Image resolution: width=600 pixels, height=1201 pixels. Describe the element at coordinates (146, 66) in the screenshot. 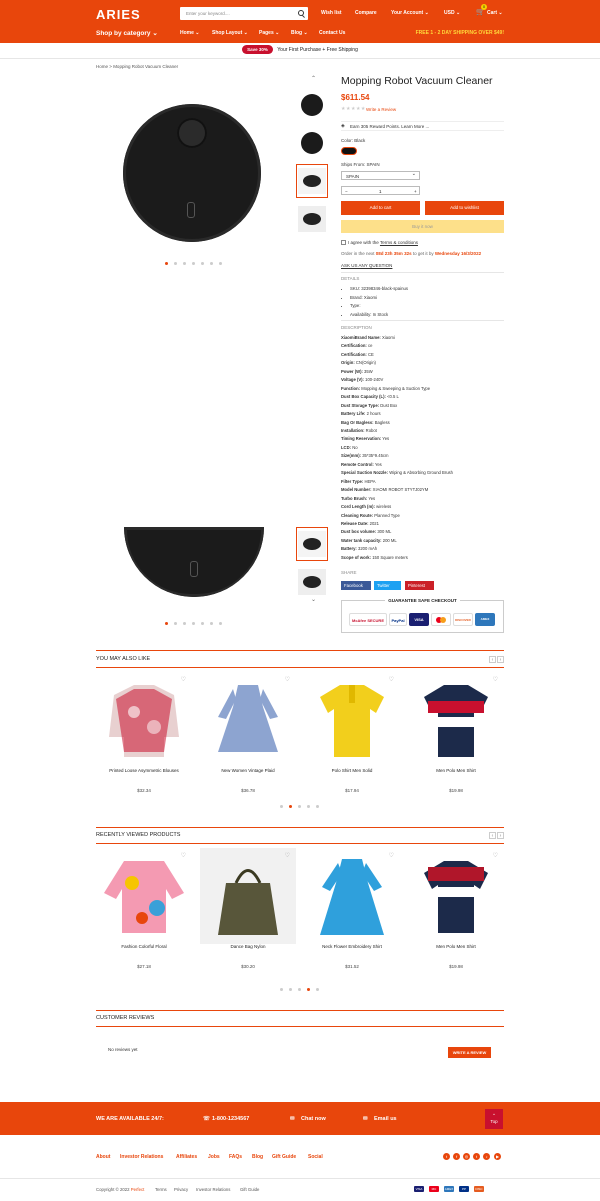

I see `breadcrumb-current: Mopping Robot Vacuum Cleaner` at that location.